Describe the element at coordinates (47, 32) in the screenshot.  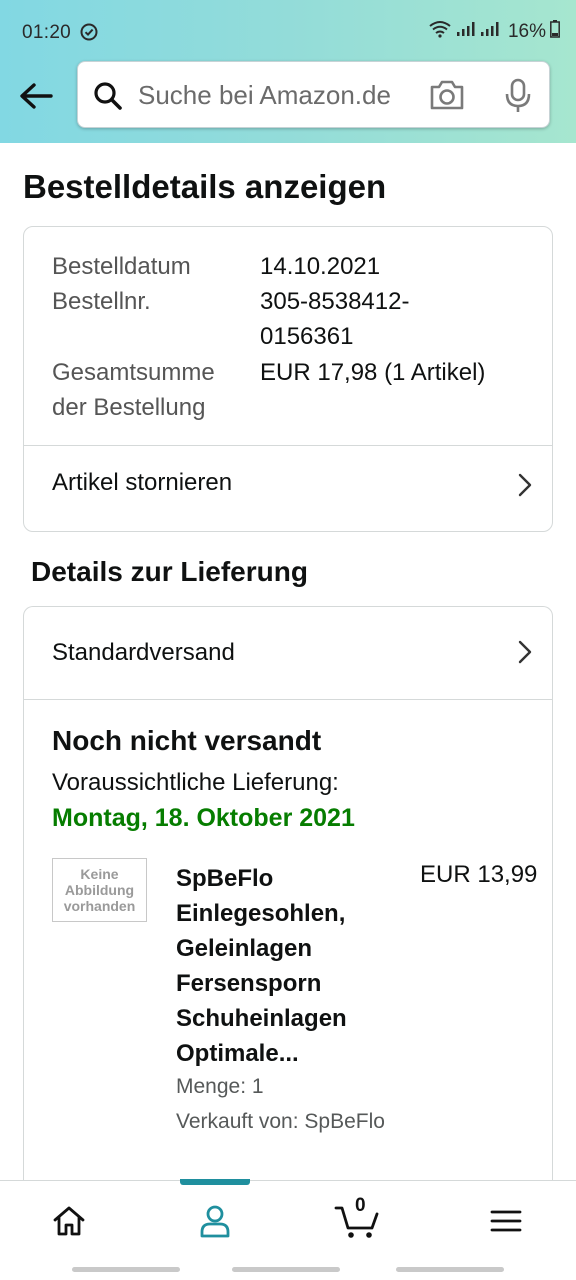
I see `status-time: 01:20` at that location.